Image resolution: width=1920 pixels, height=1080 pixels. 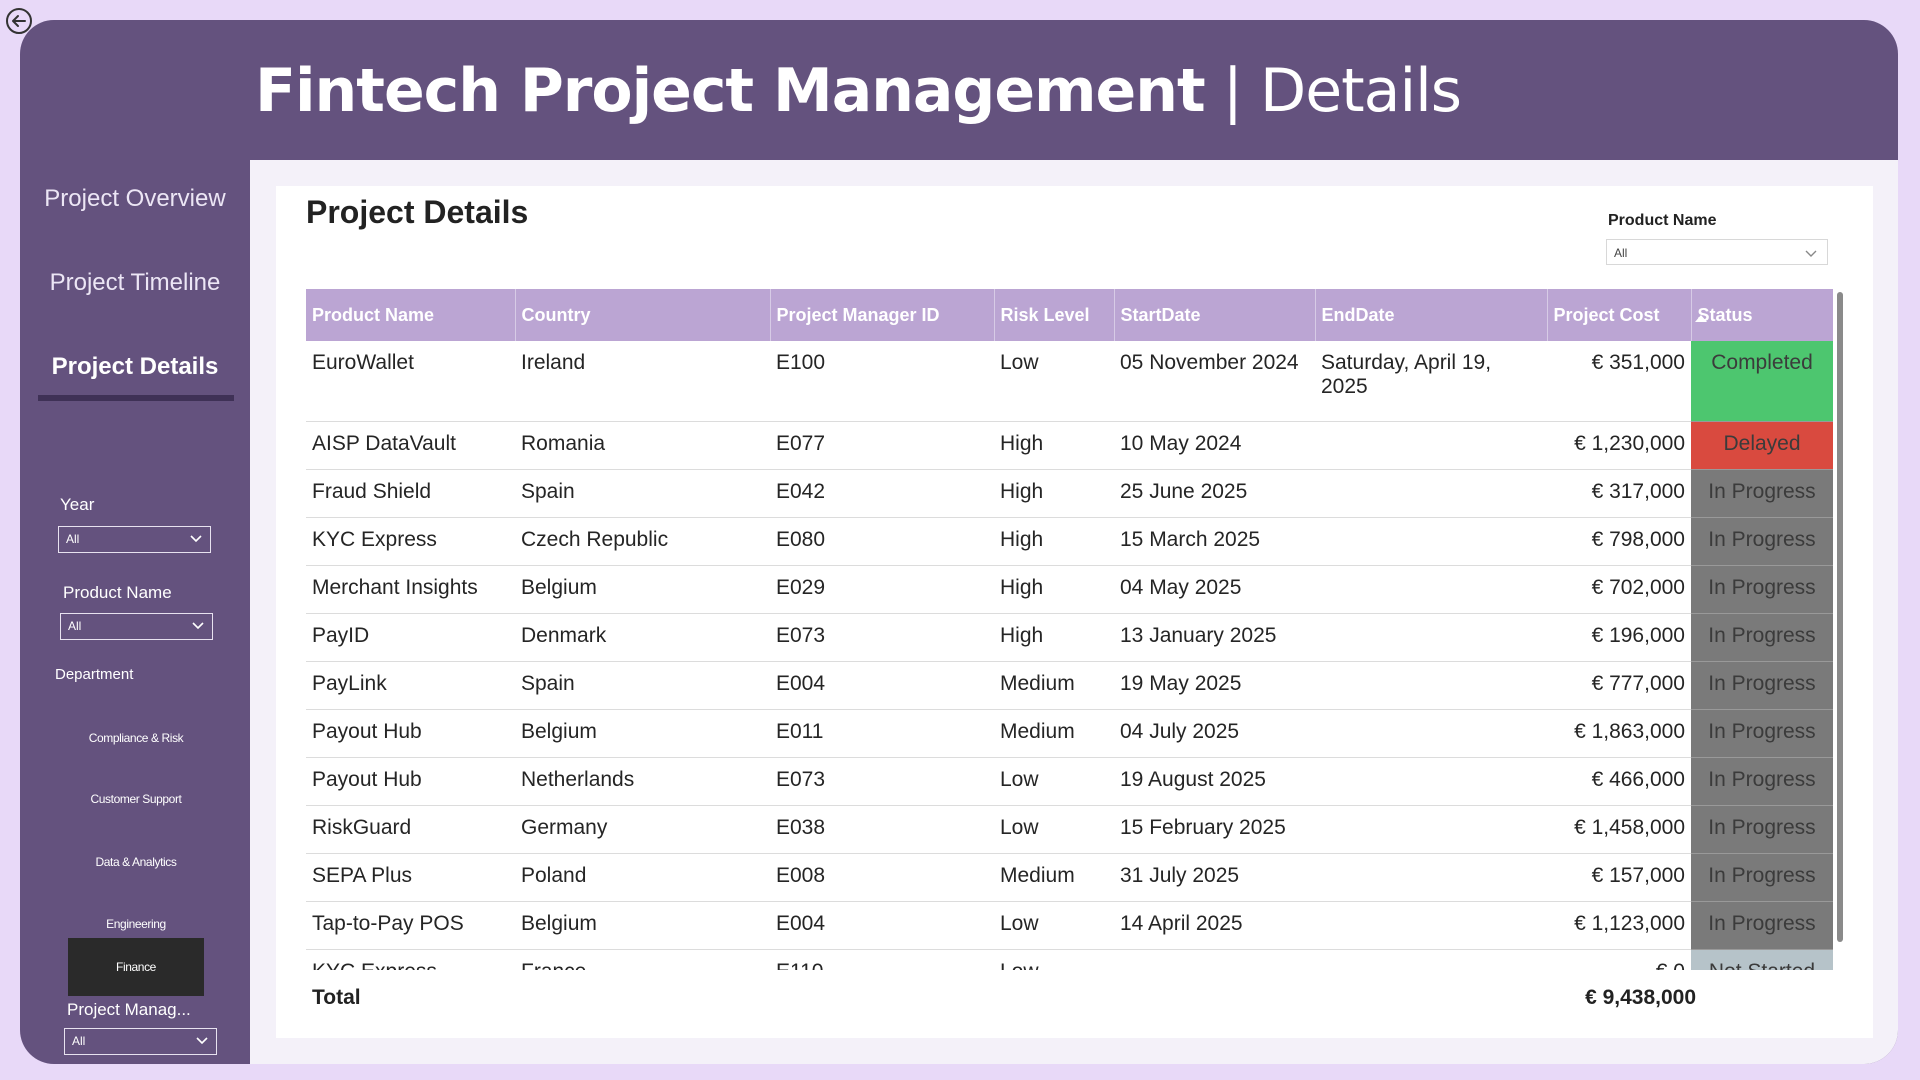 I want to click on cell-project-cost: € 0, so click(x=1619, y=959).